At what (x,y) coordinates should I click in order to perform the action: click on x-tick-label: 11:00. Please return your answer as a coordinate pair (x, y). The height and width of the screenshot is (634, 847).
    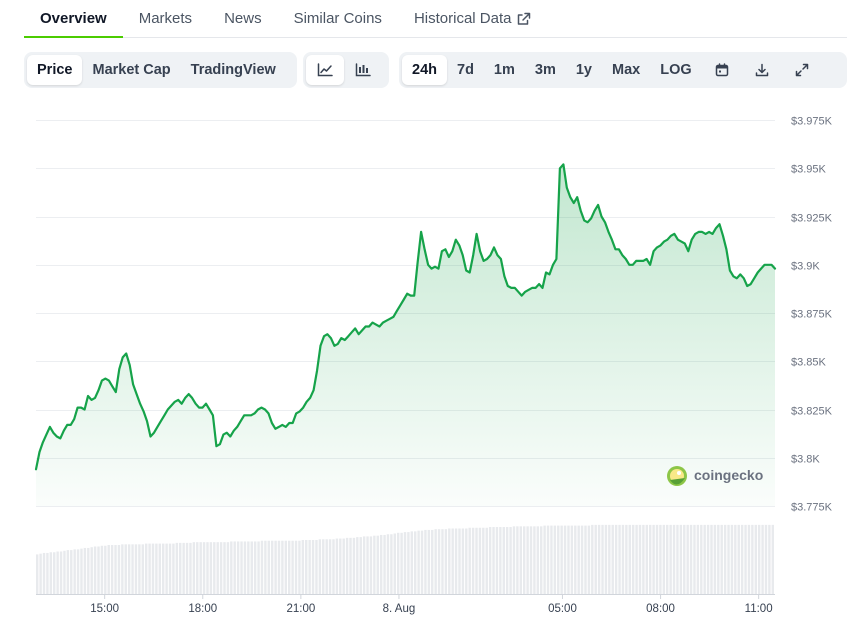
    Looking at the image, I should click on (759, 609).